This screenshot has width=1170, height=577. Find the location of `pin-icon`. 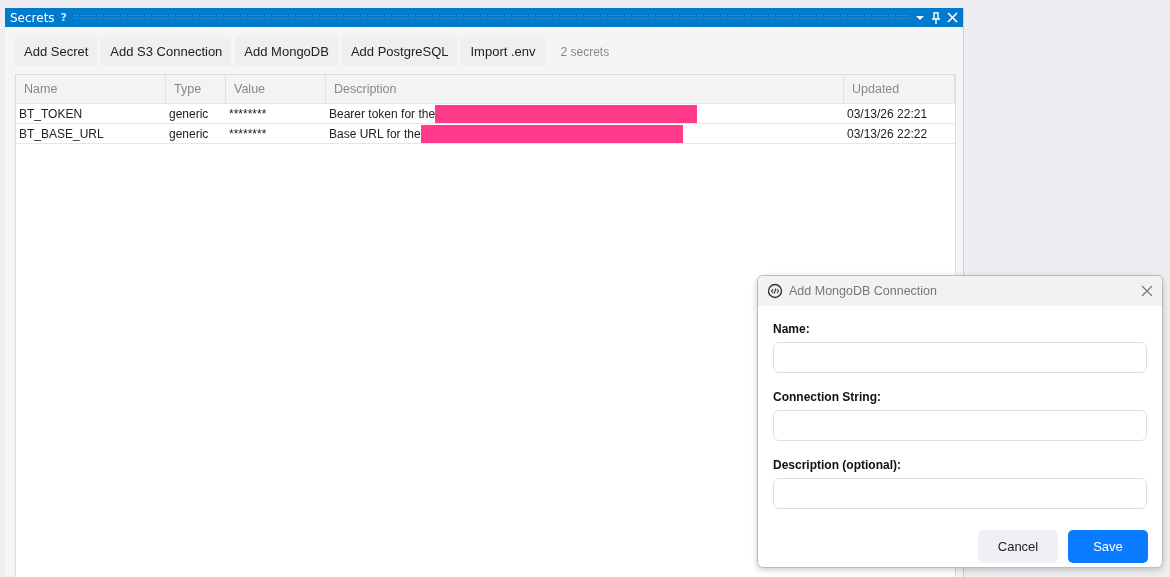

pin-icon is located at coordinates (936, 17).